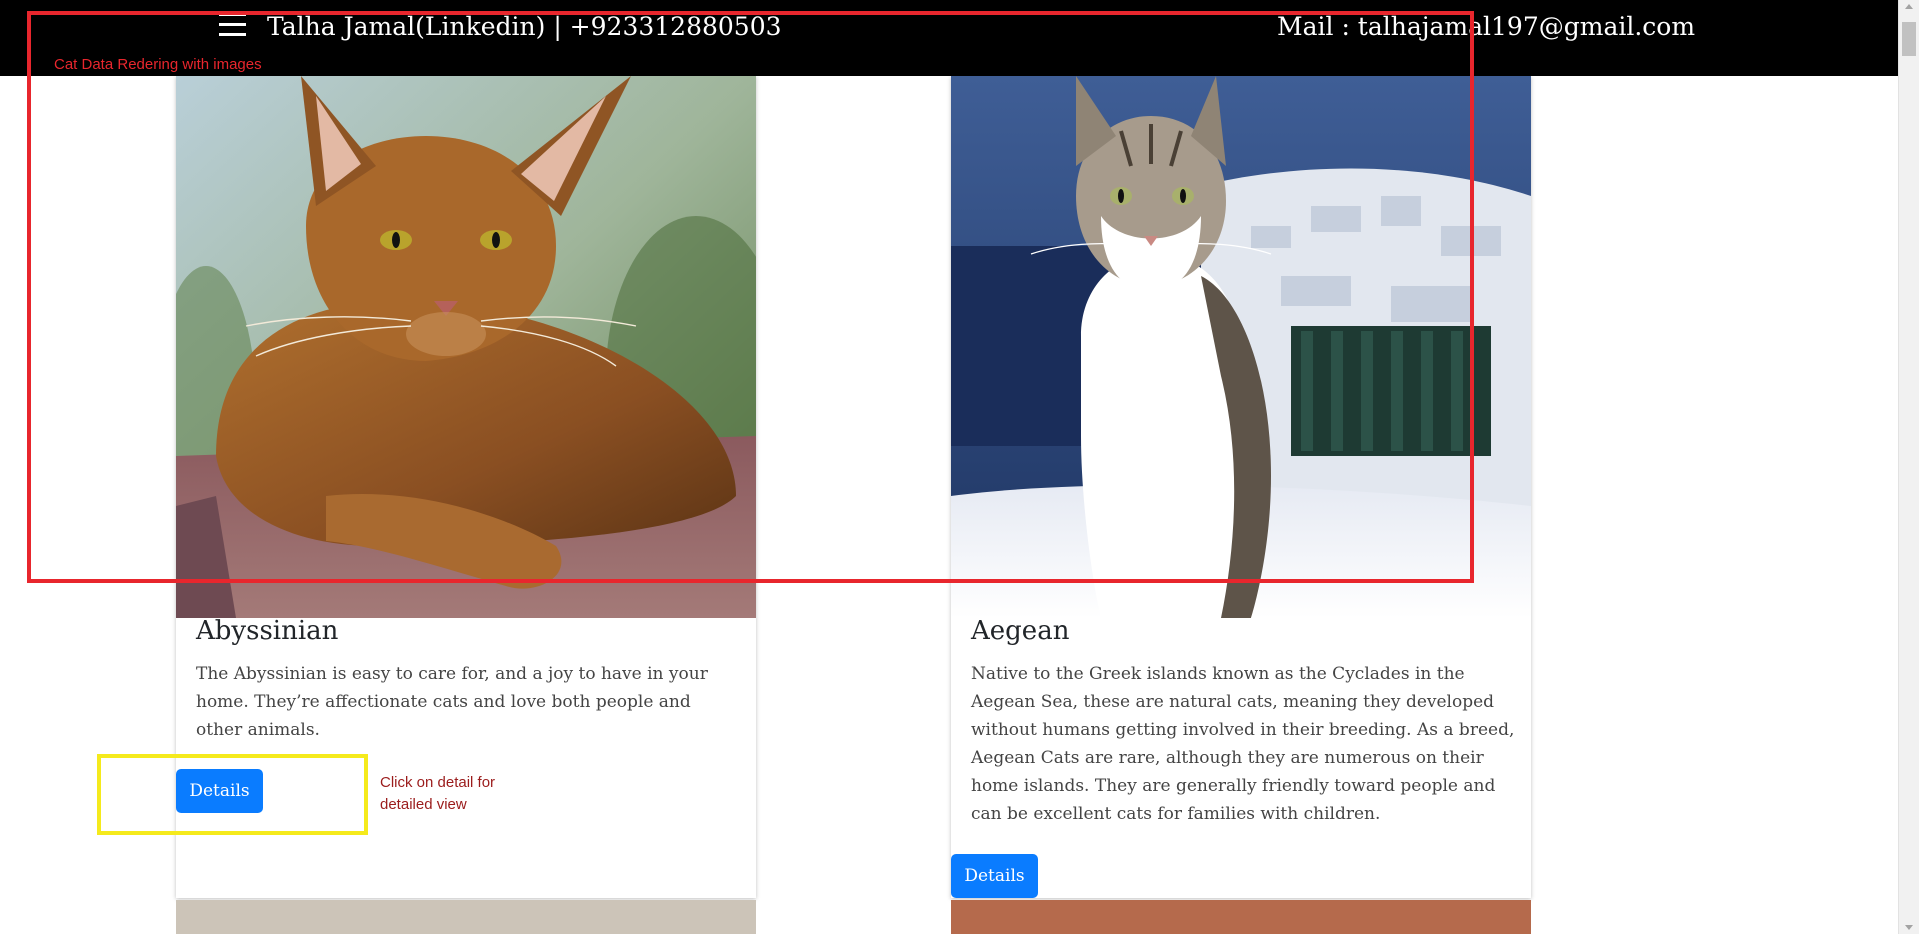  I want to click on cat-breed-title: Aegean, so click(1020, 631).